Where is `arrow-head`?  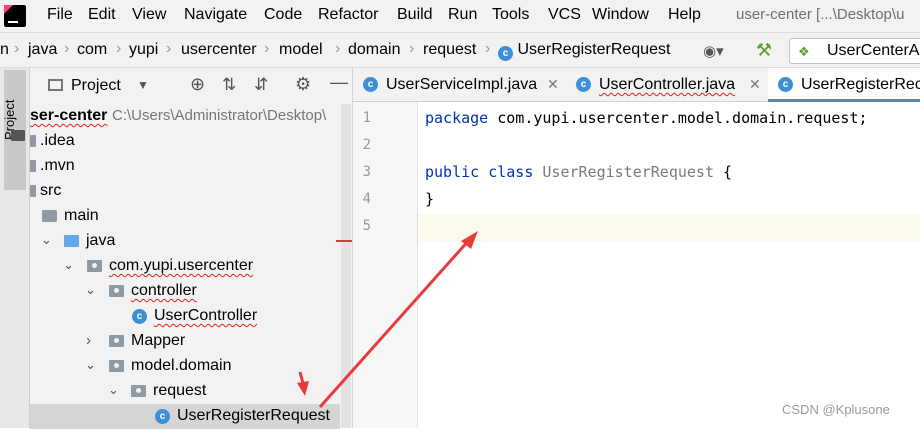 arrow-head is located at coordinates (303, 388).